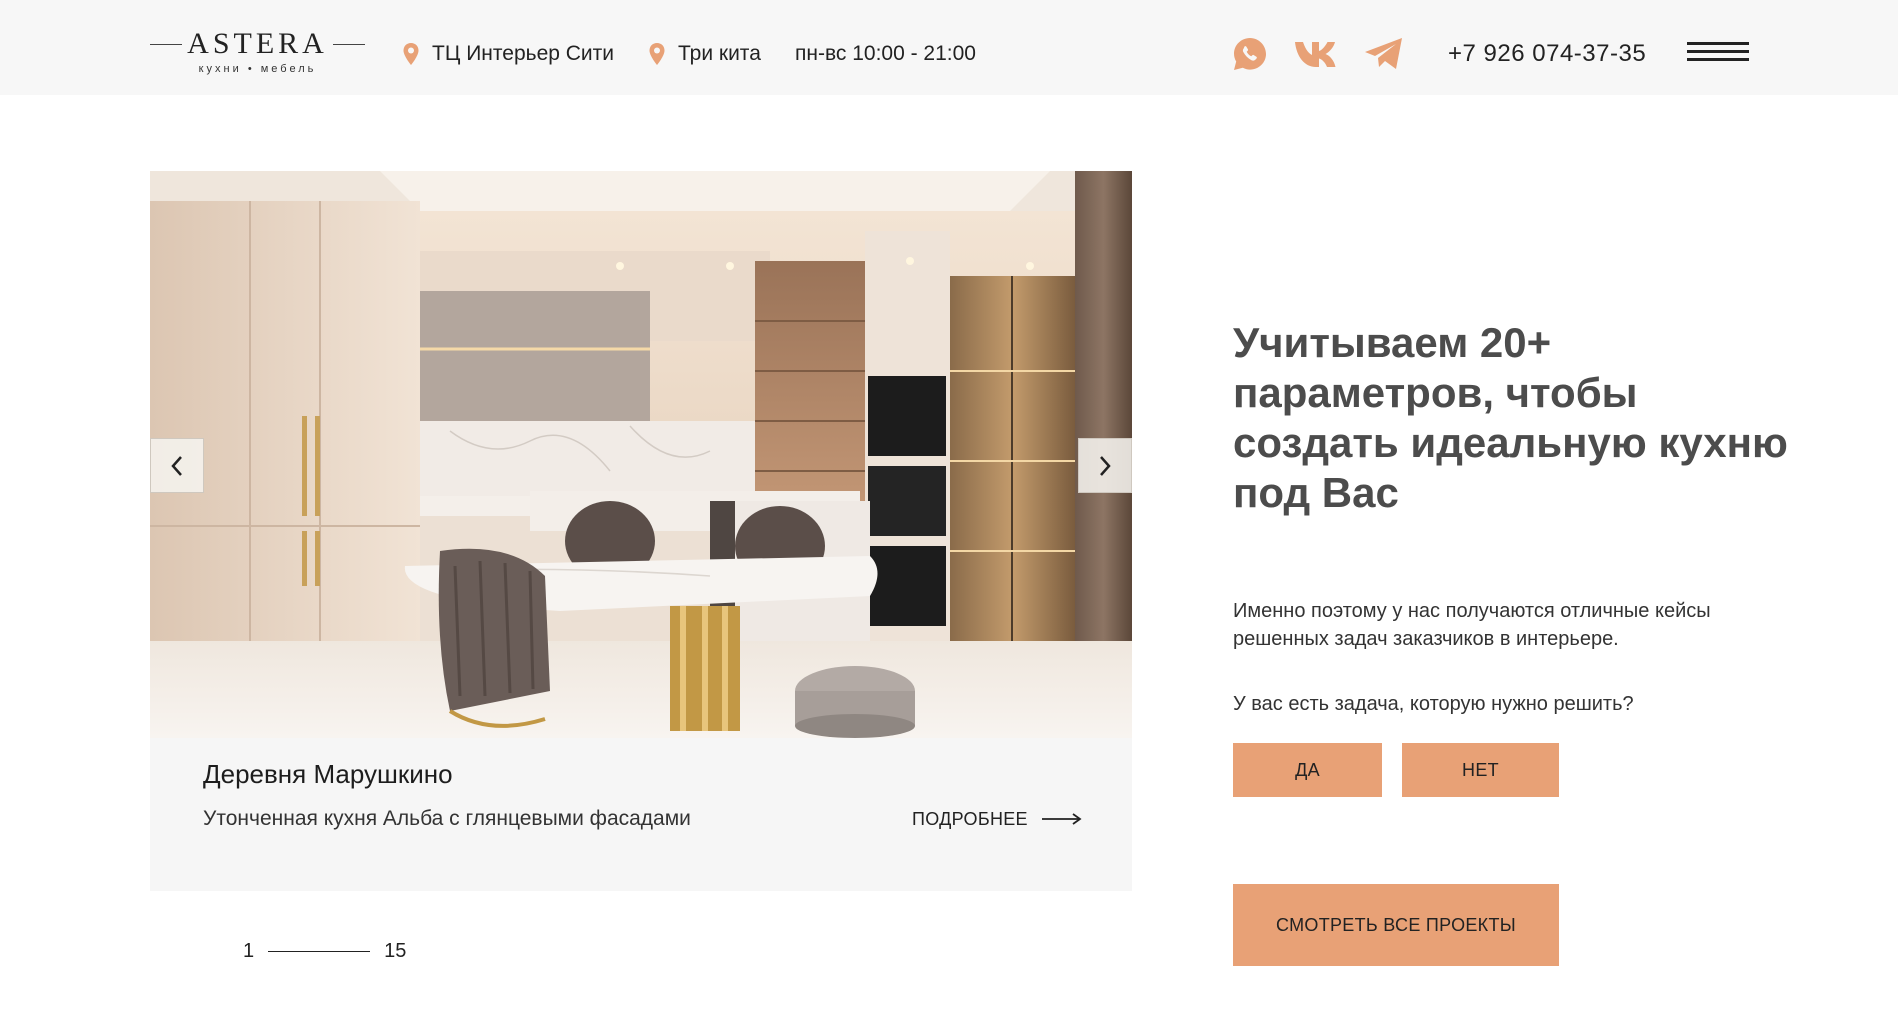 The height and width of the screenshot is (1026, 1898). Describe the element at coordinates (257, 69) in the screenshot. I see `logo-tagline: кухни • мебель` at that location.